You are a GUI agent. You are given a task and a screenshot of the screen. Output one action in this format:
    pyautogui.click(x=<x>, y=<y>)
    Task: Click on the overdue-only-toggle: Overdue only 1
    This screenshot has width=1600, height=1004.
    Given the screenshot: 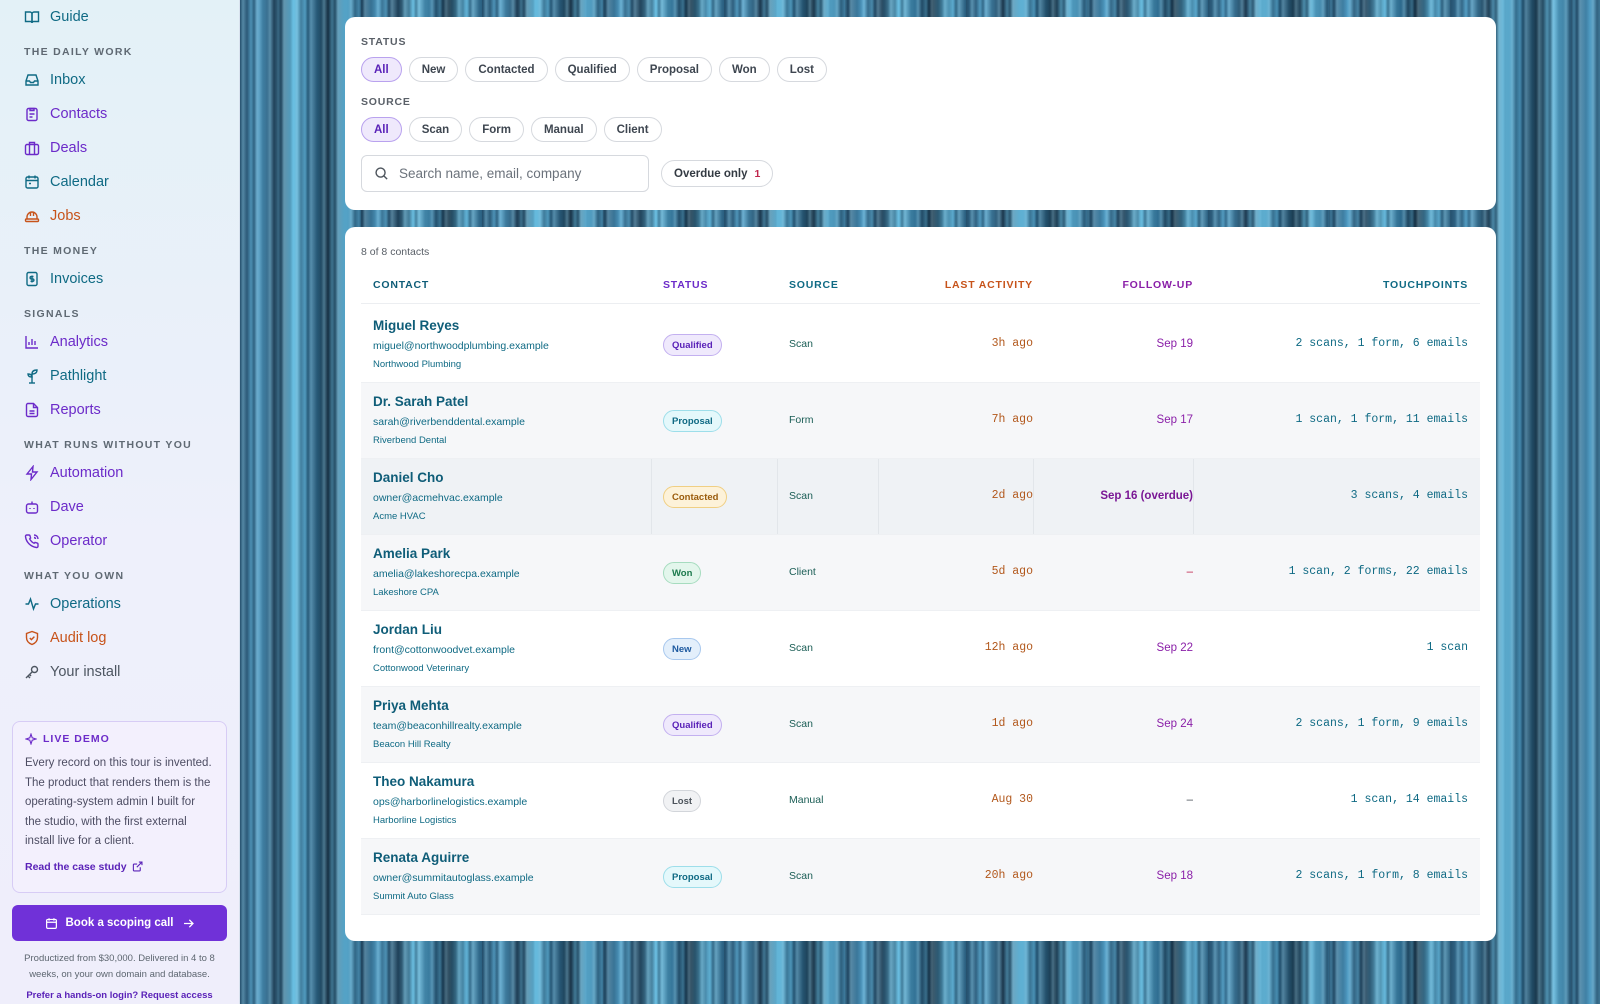 What is the action you would take?
    pyautogui.click(x=717, y=173)
    